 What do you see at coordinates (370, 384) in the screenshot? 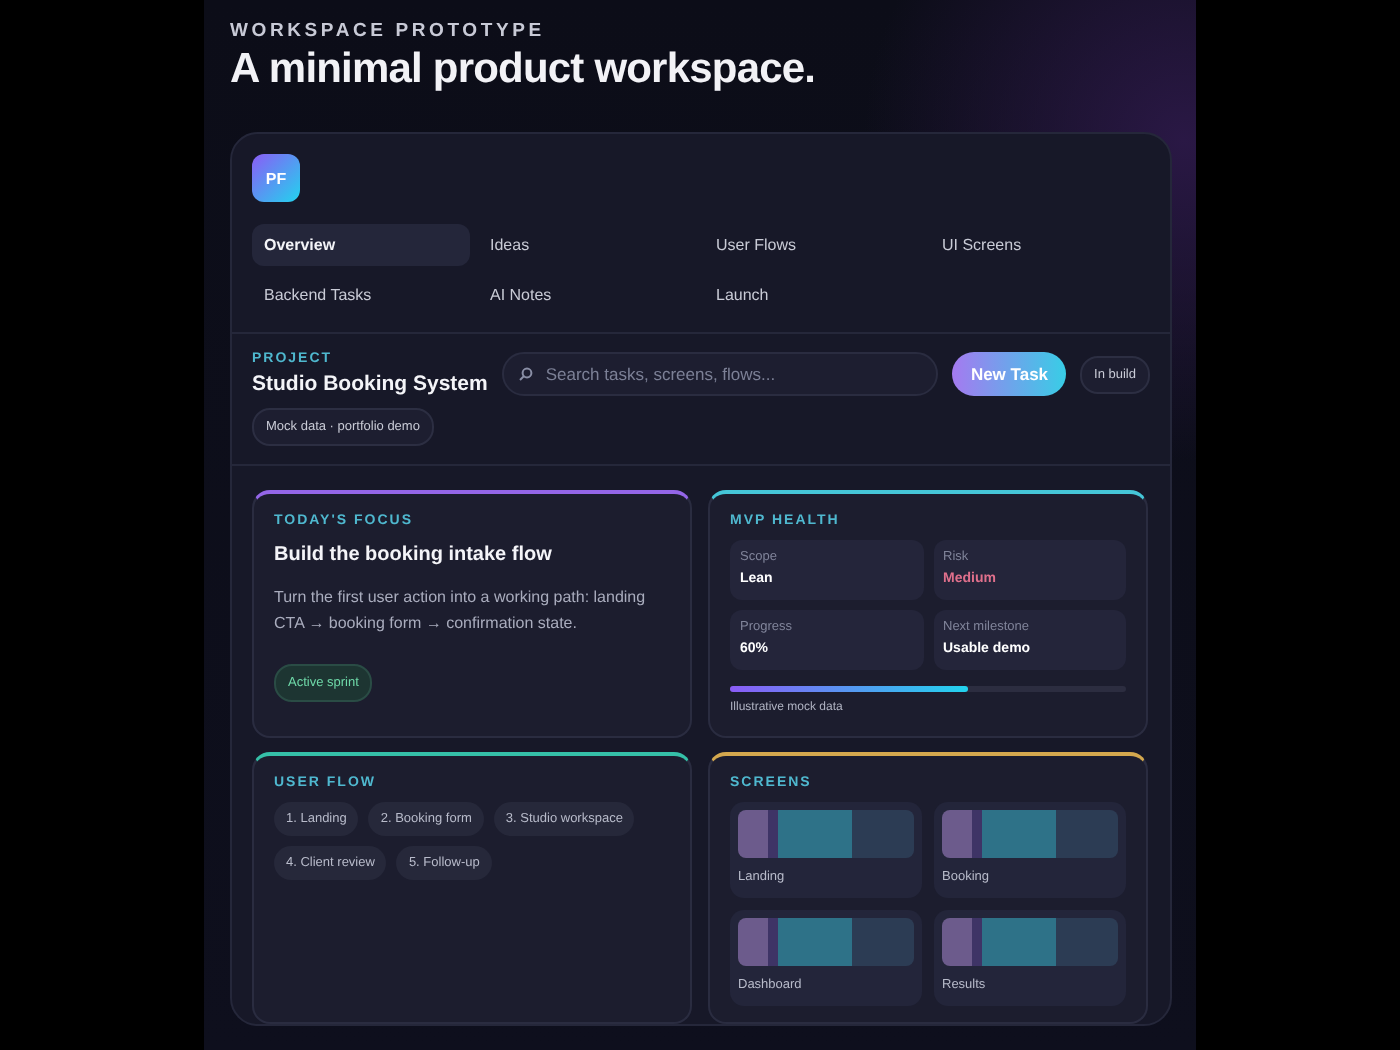
I see `project-name: Studio Booking System` at bounding box center [370, 384].